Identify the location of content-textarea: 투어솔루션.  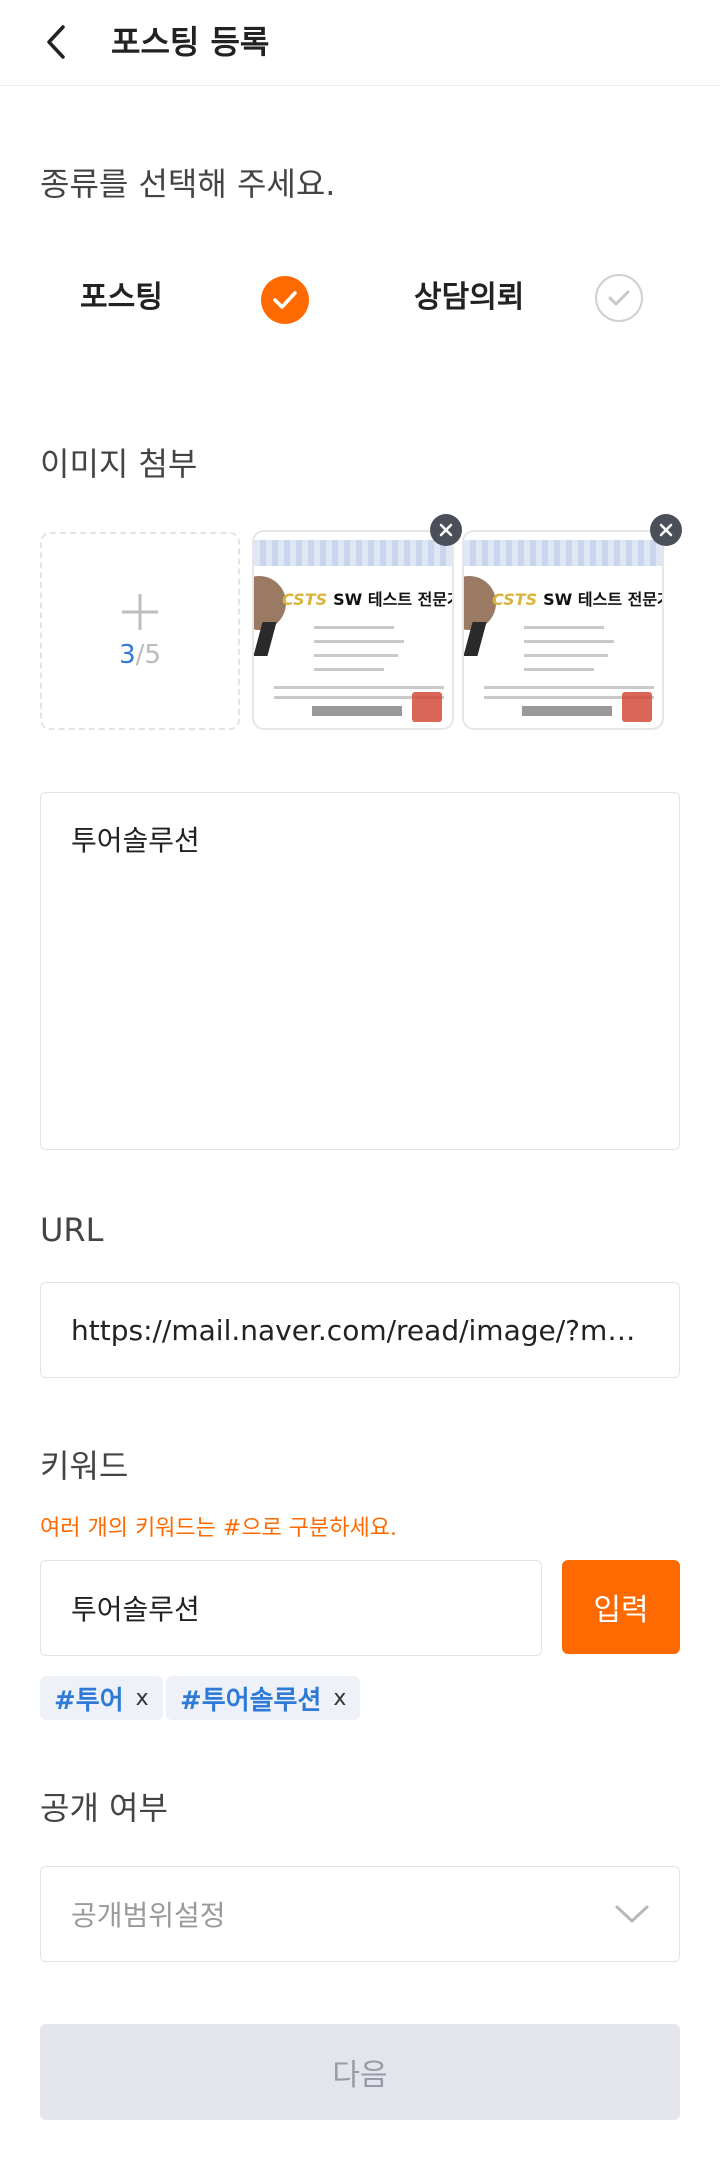
(360, 971).